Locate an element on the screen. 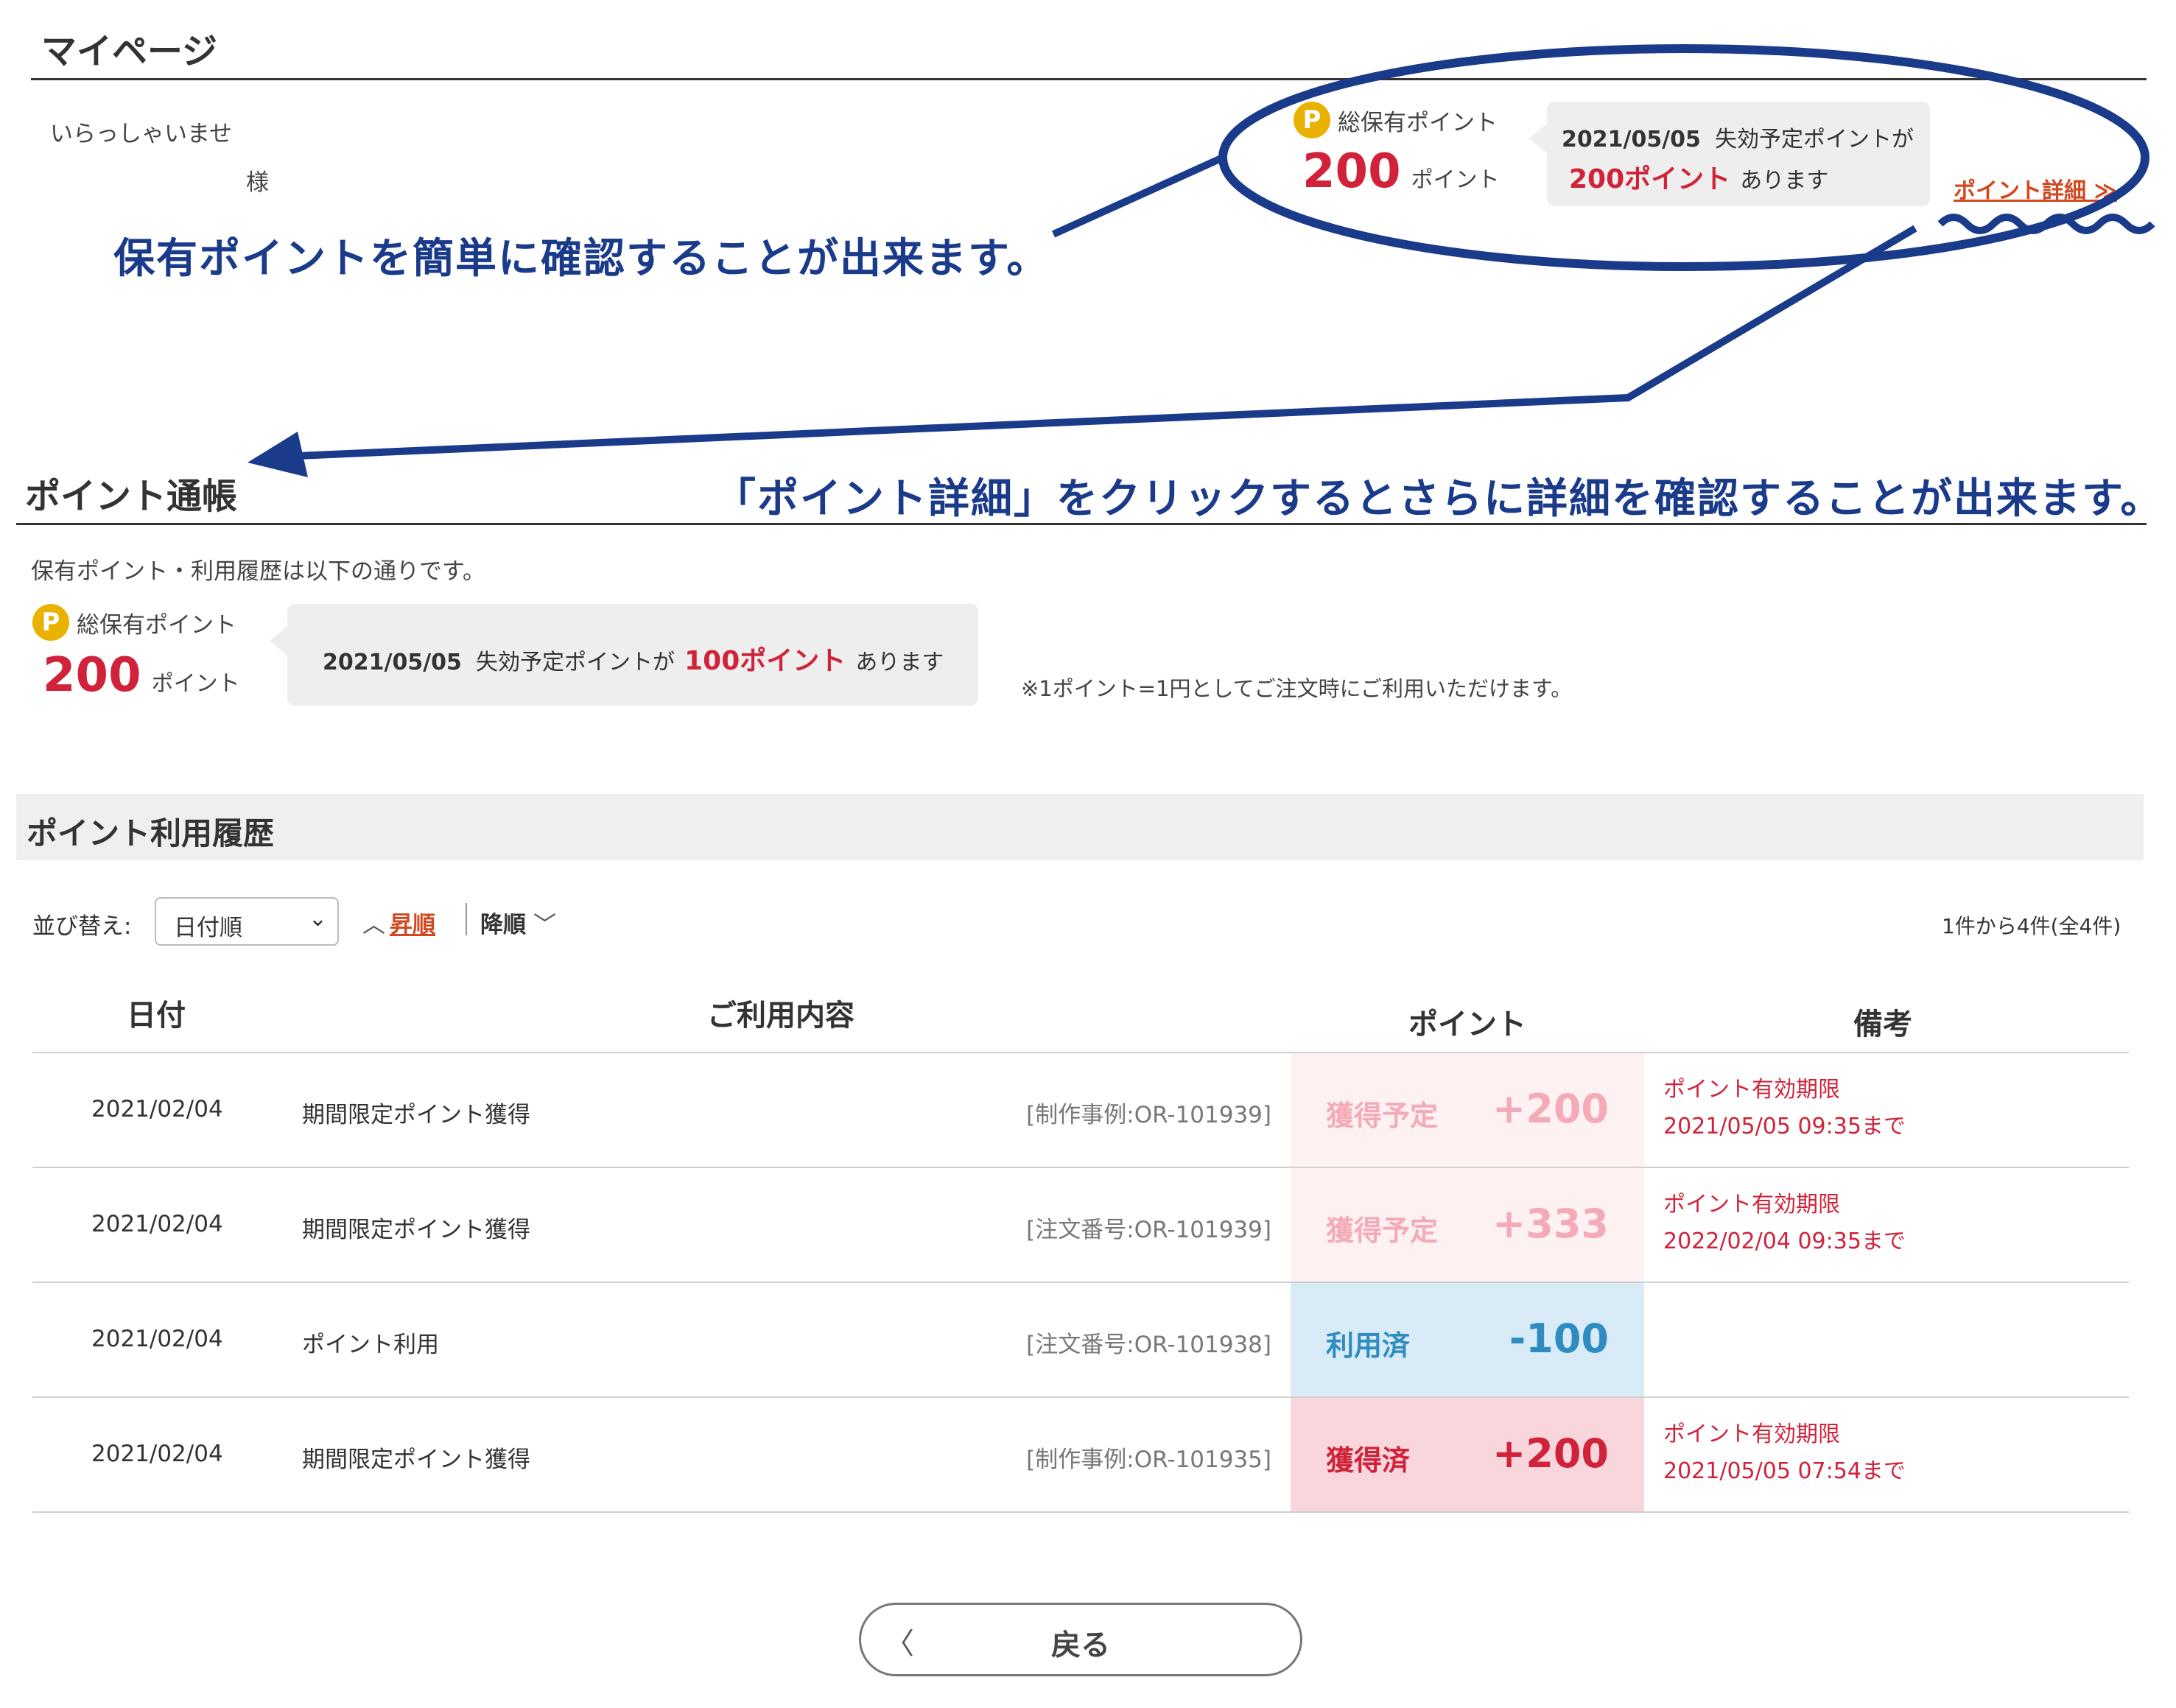  row-note-date: 2022/02/04 09:35まで is located at coordinates (1784, 1241).